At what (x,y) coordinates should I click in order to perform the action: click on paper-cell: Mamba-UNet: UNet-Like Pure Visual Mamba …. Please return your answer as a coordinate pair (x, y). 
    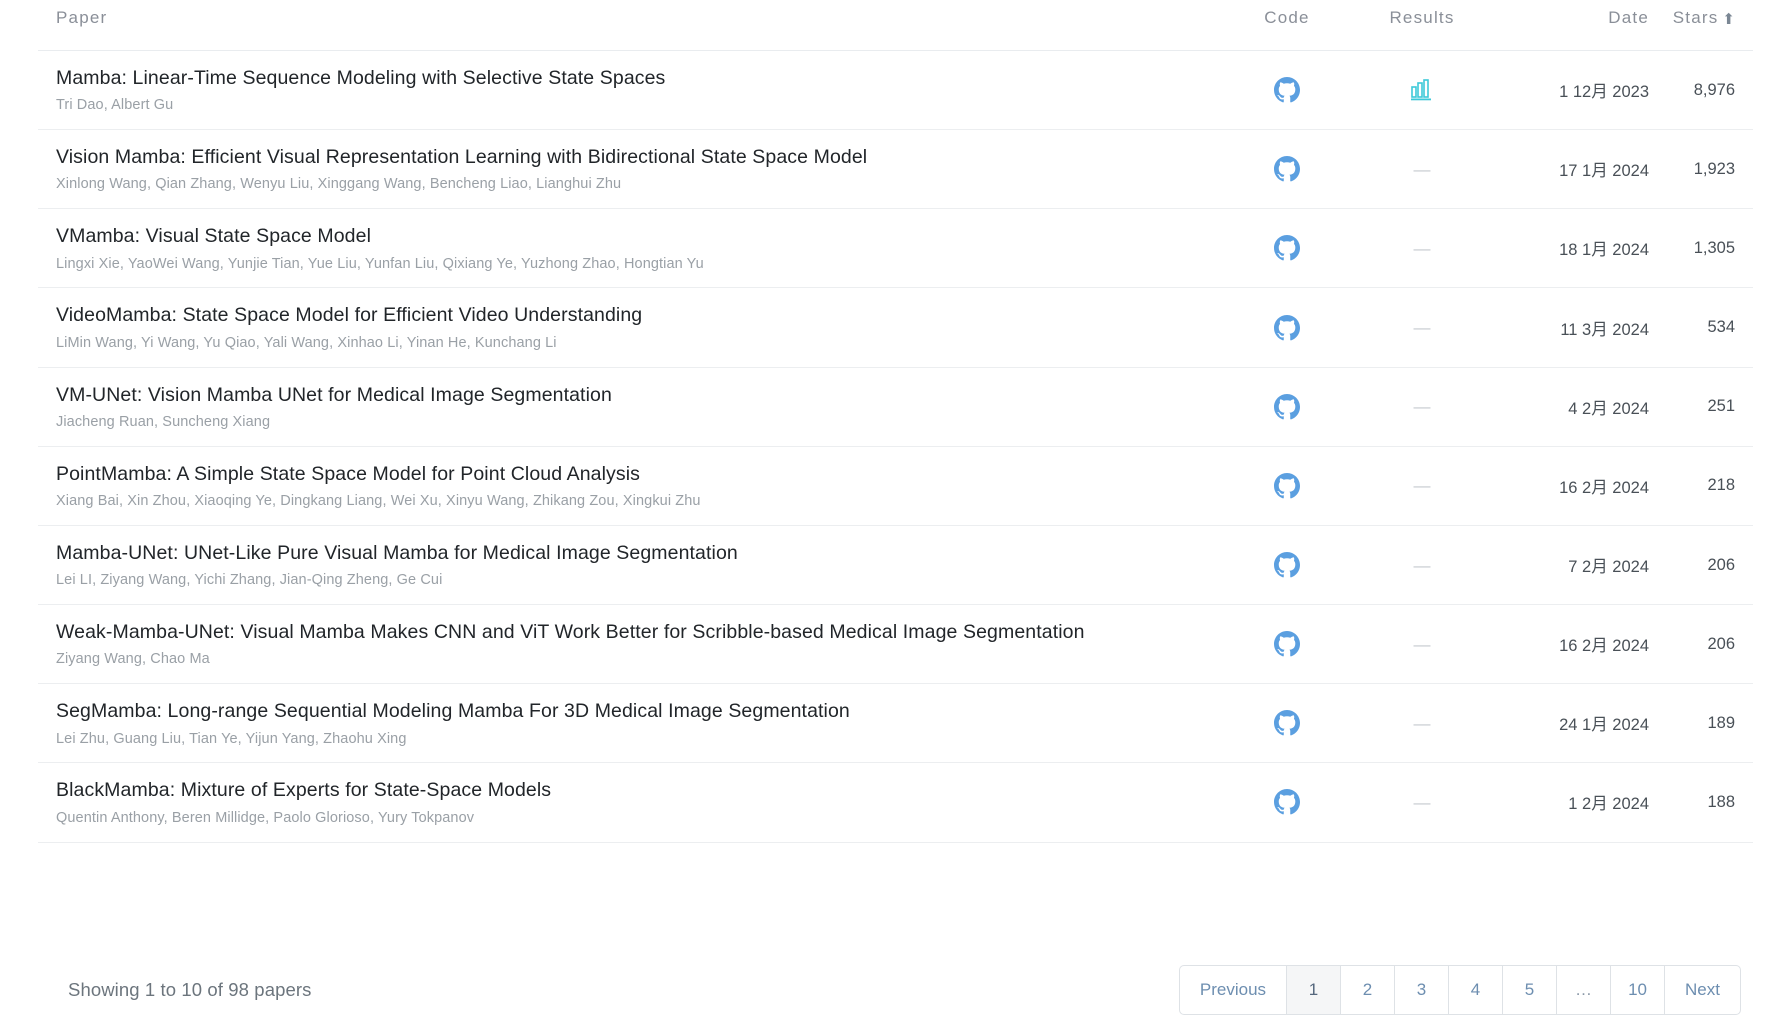
    Looking at the image, I should click on (632, 565).